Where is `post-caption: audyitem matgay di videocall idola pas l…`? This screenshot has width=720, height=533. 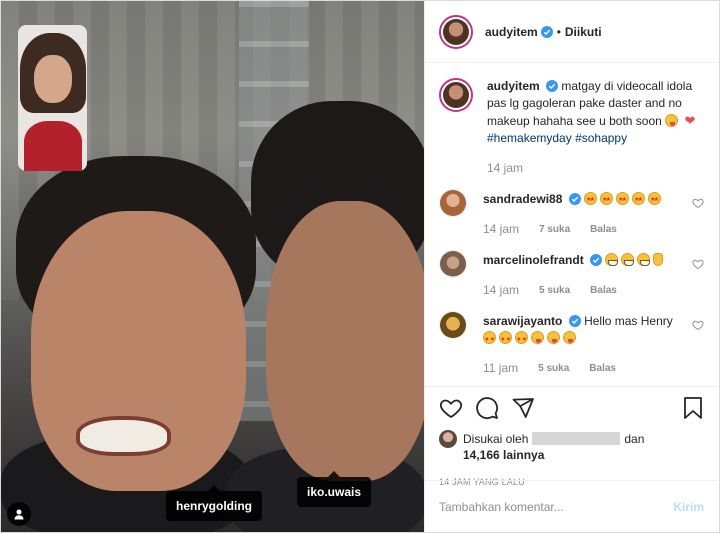
post-caption: audyitem matgay di videocall idola pas l… is located at coordinates (571, 127).